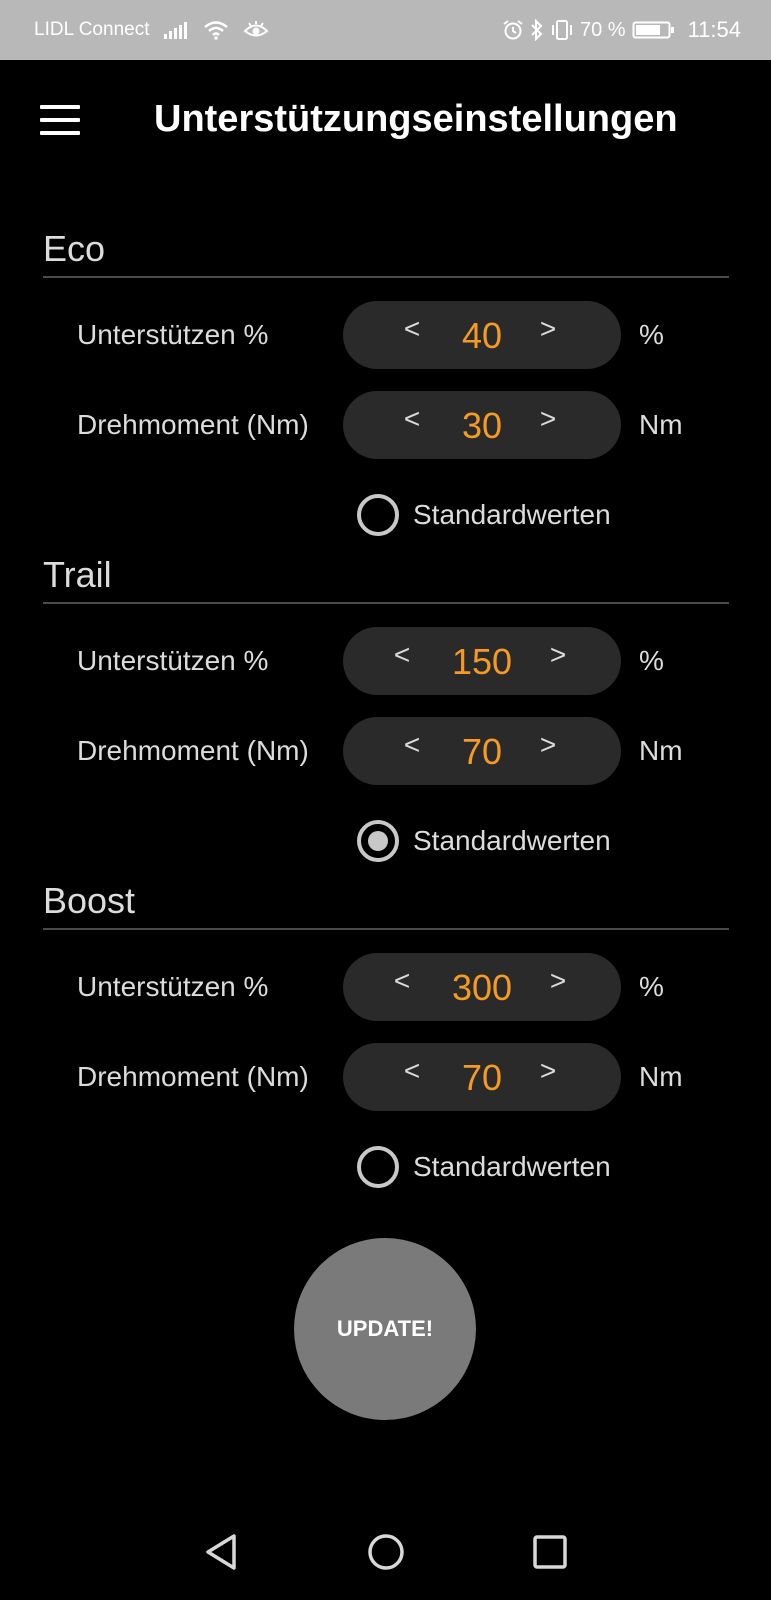 Image resolution: width=771 pixels, height=1600 pixels. Describe the element at coordinates (60, 107) in the screenshot. I see `menu-icon` at that location.